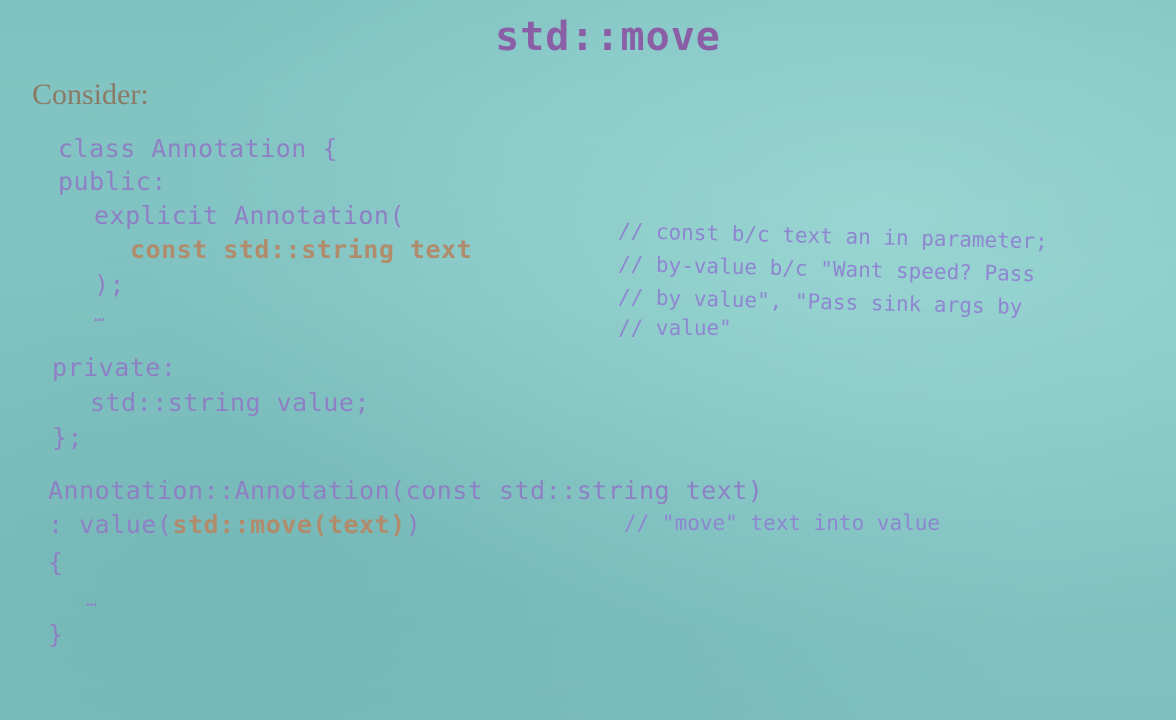 This screenshot has height=720, width=1176. What do you see at coordinates (833, 236) in the screenshot?
I see `comment-line-1: // const b/c text an in parameter;` at bounding box center [833, 236].